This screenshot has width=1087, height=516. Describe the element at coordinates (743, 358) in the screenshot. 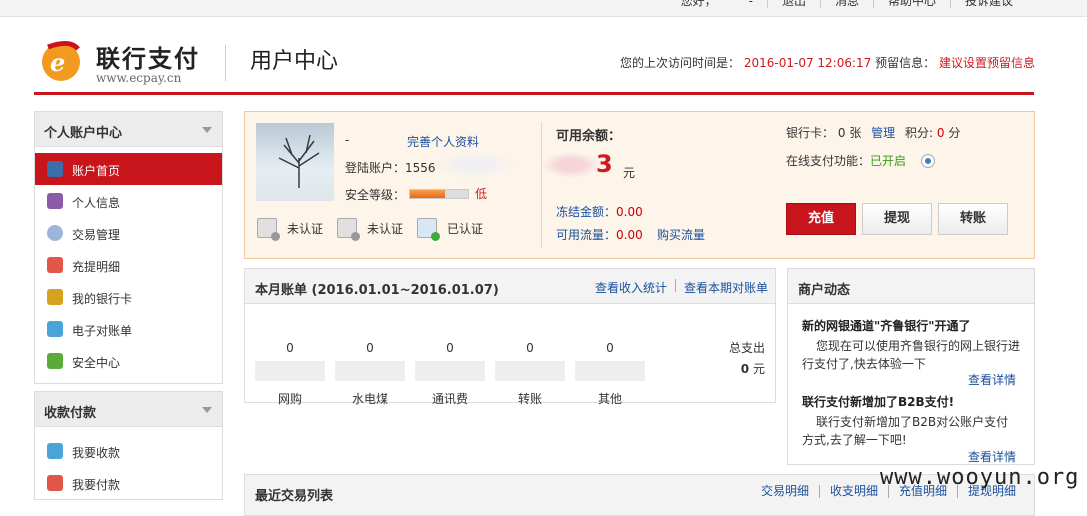

I see `total-expense: 总支出 0 元` at that location.